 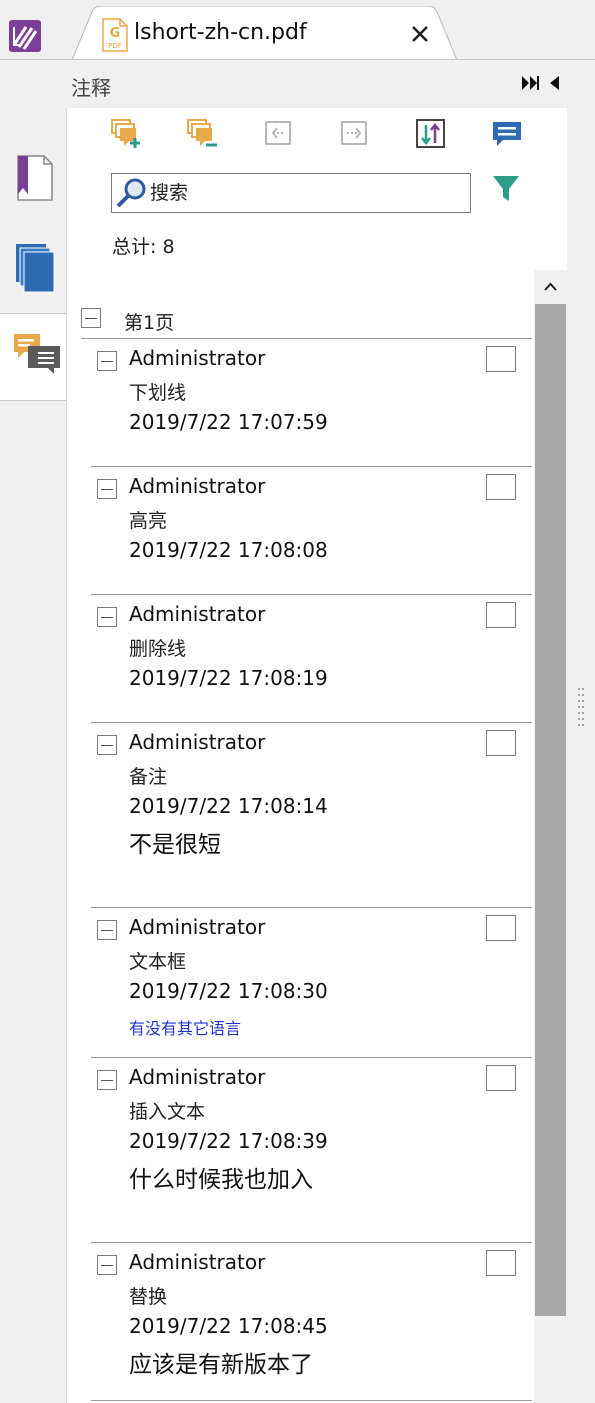 What do you see at coordinates (131, 193) in the screenshot?
I see `search-icon` at bounding box center [131, 193].